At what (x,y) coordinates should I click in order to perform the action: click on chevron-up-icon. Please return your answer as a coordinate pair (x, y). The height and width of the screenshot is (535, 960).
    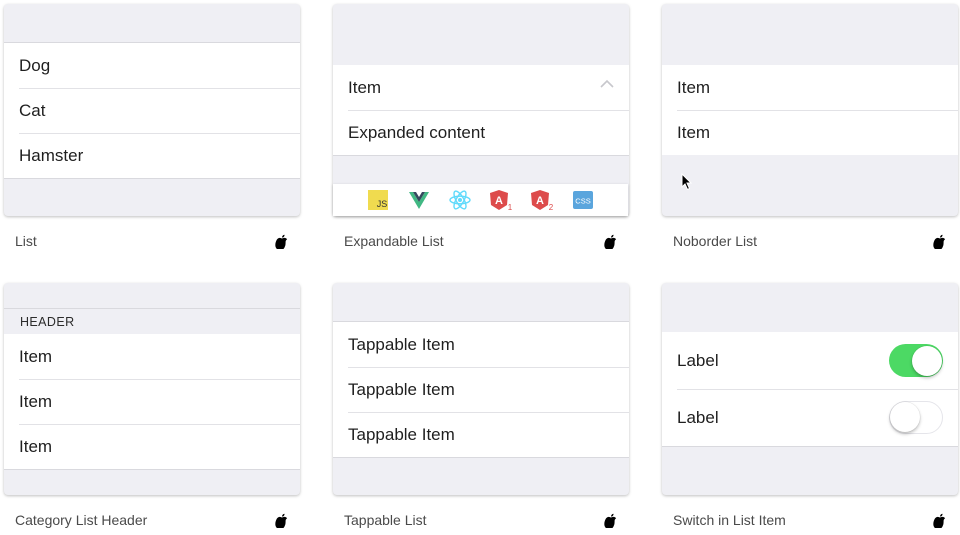
    Looking at the image, I should click on (607, 83).